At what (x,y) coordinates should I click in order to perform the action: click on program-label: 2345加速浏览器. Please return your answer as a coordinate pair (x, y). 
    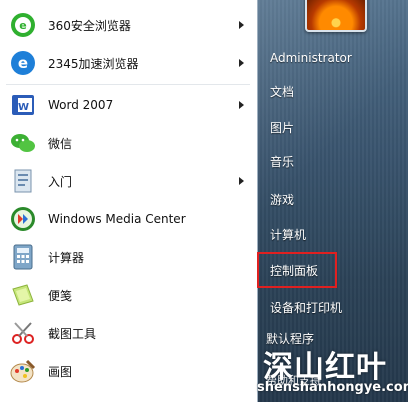
    Looking at the image, I should click on (93, 63).